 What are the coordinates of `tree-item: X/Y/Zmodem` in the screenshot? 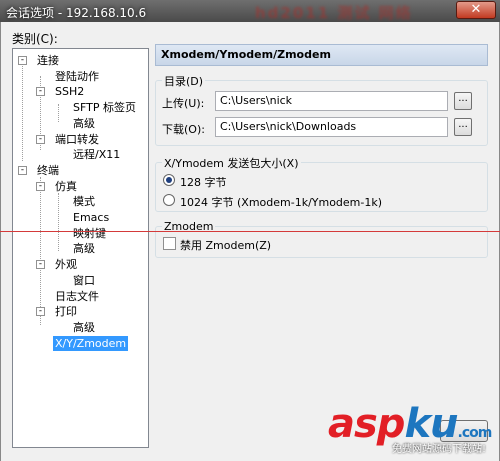 It's located at (91, 343).